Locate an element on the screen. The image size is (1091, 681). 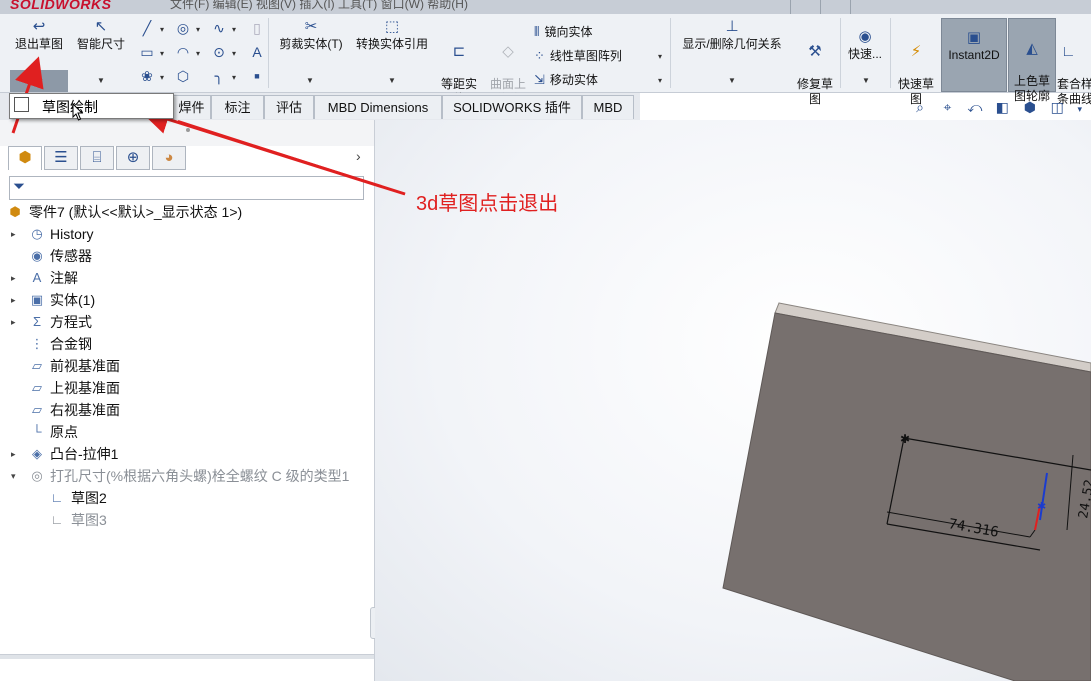
shaded-contours-button: ◭ 上色草 图轮廓 is located at coordinates (1032, 60).